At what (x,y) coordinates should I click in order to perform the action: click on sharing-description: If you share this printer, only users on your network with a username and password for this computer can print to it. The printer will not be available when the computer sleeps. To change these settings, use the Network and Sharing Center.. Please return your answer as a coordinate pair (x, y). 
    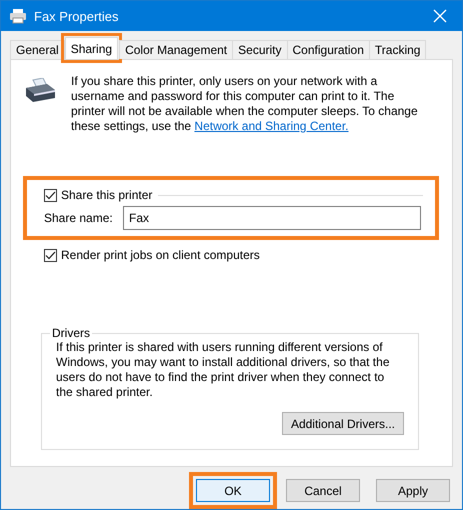
    Looking at the image, I should click on (245, 104).